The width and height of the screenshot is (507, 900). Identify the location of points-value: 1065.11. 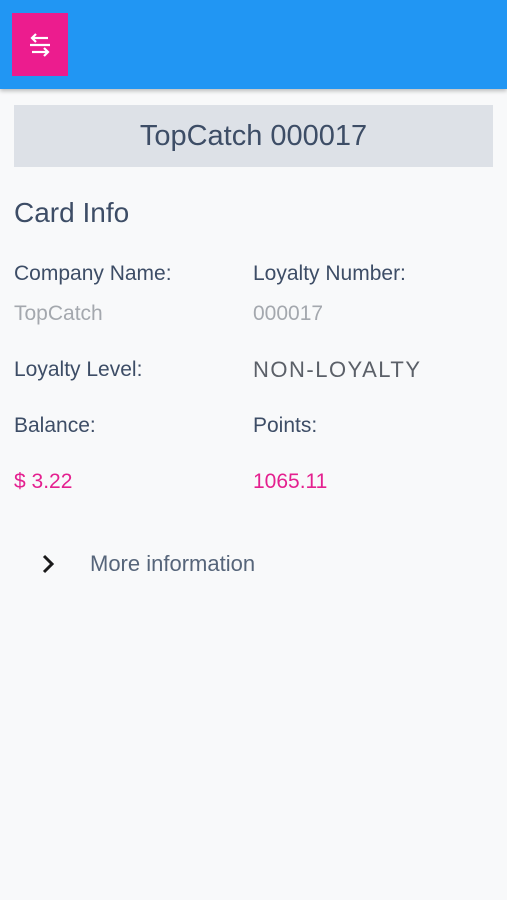
(290, 481).